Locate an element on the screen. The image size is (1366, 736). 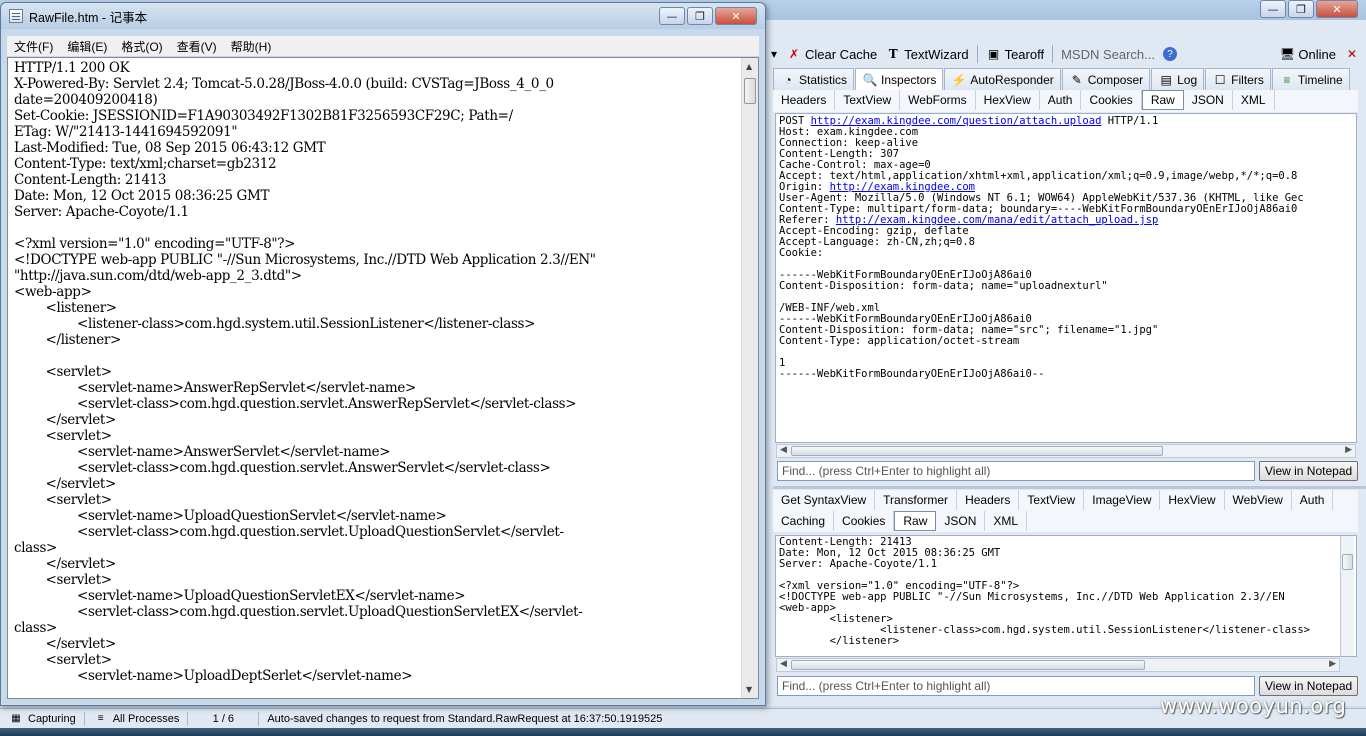
statistics-icon: ◔ is located at coordinates (788, 79).